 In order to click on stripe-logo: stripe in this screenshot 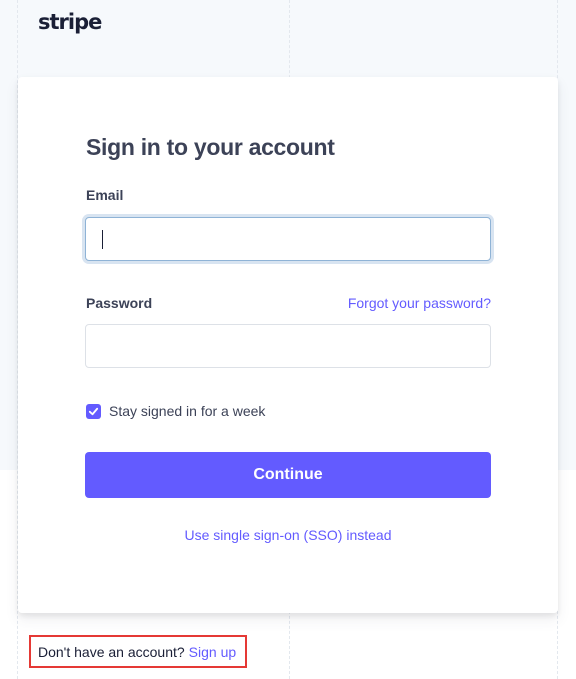, I will do `click(70, 22)`.